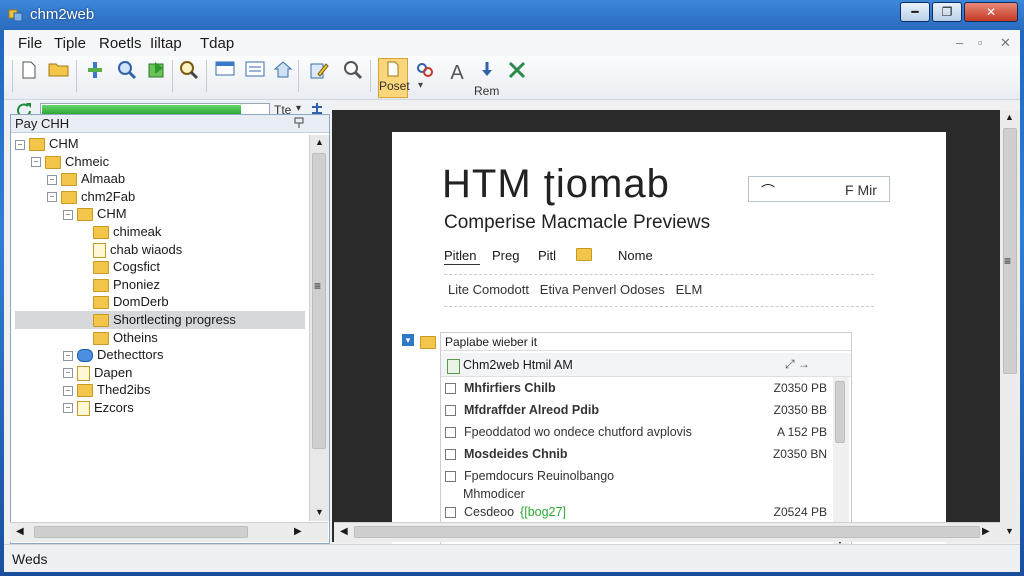 The image size is (1024, 576). What do you see at coordinates (160, 197) in the screenshot?
I see `tree-item: − chm2Fab` at bounding box center [160, 197].